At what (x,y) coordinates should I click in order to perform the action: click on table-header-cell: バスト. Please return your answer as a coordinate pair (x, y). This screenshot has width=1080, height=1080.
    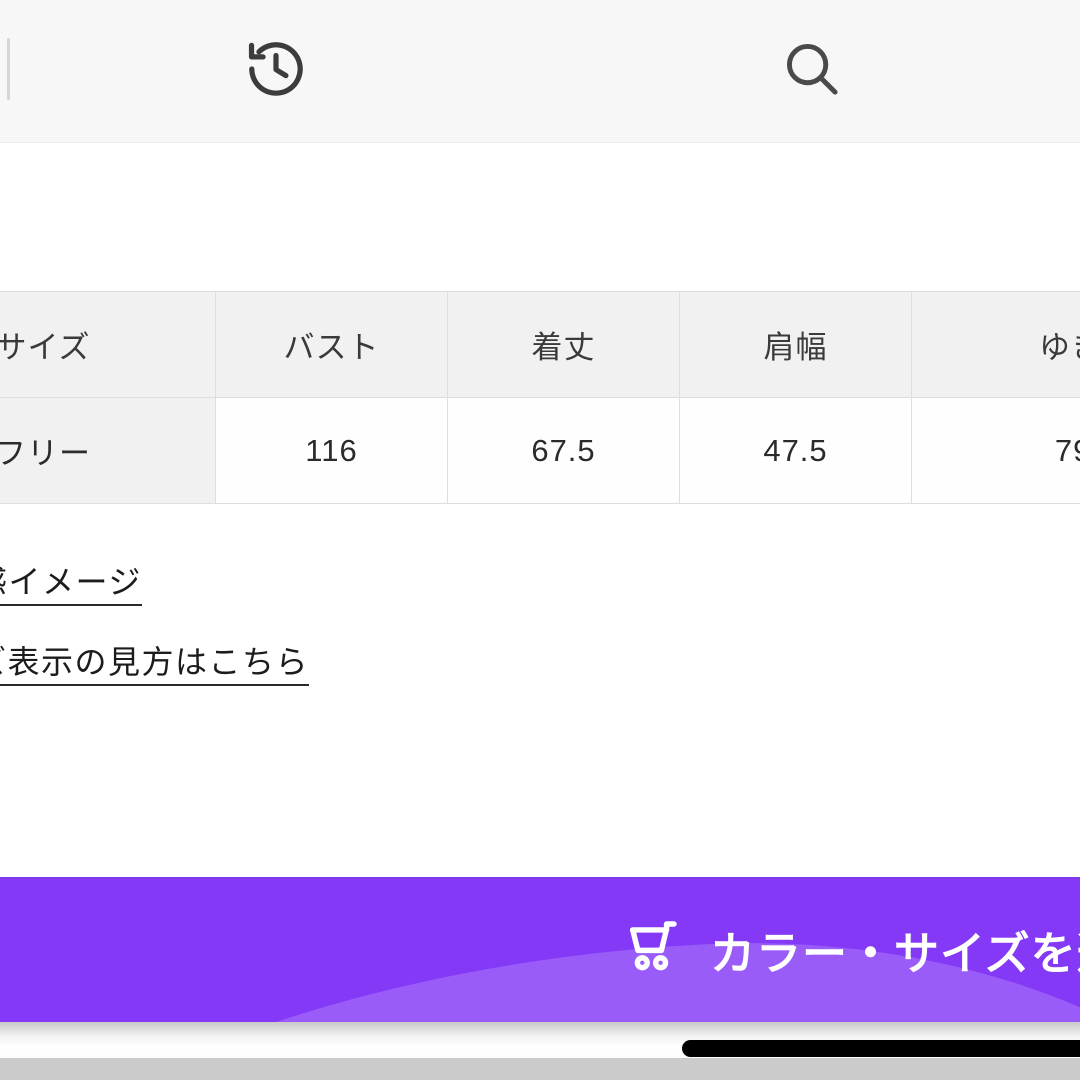
    Looking at the image, I should click on (331, 344).